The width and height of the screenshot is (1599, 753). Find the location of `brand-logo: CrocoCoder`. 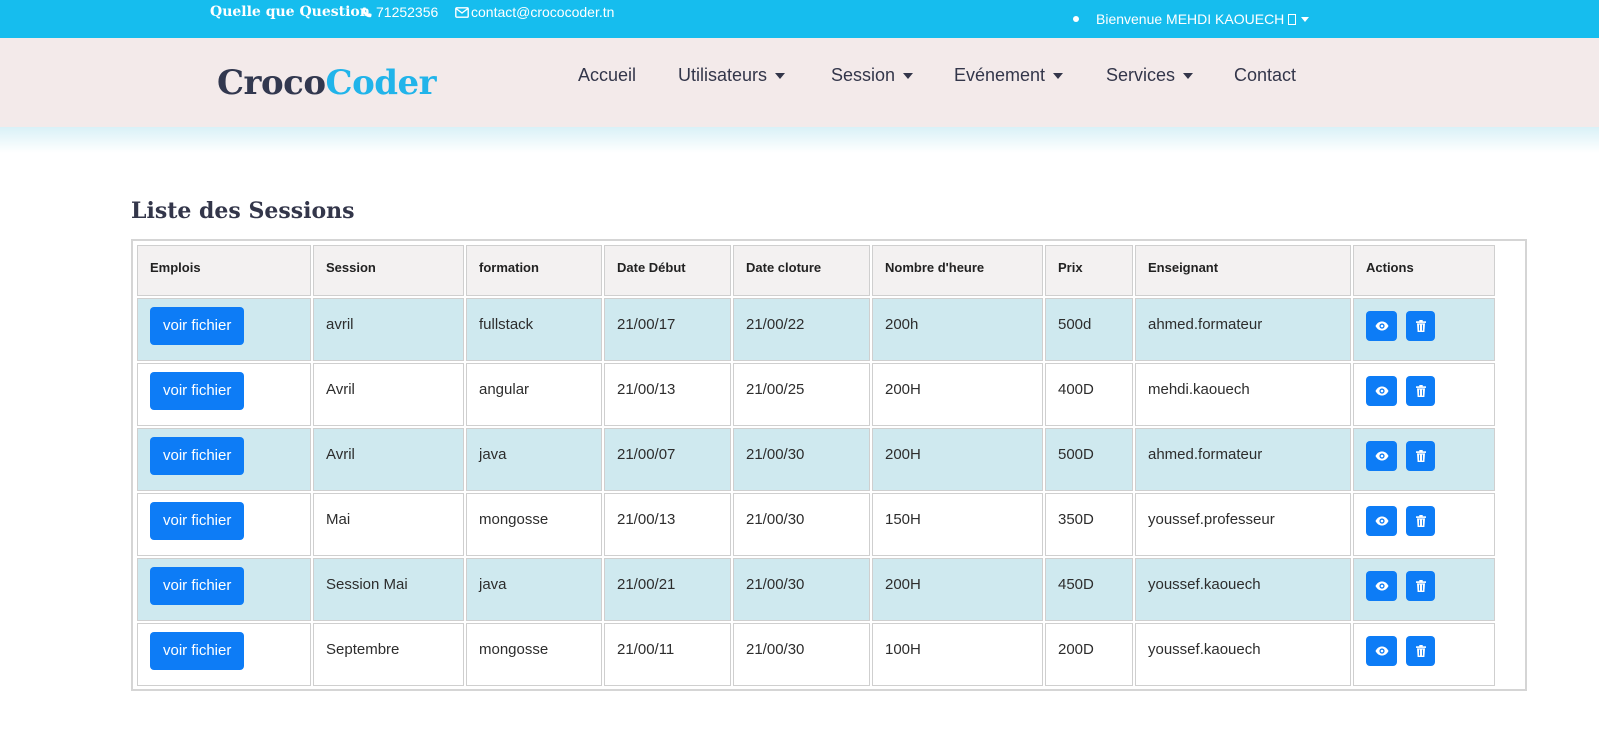

brand-logo: CrocoCoder is located at coordinates (327, 83).